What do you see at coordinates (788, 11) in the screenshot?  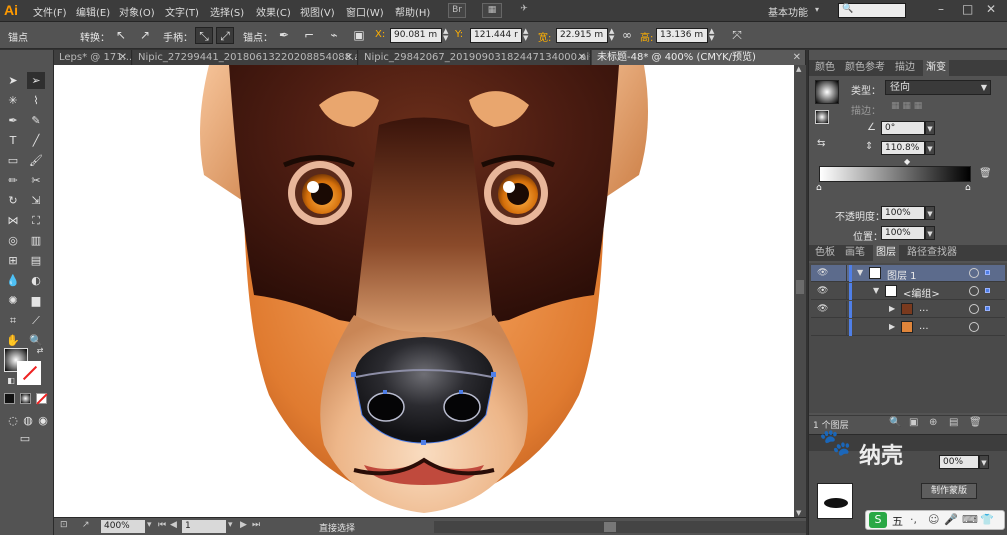 I see `workspace-switcher: 基本功能` at bounding box center [788, 11].